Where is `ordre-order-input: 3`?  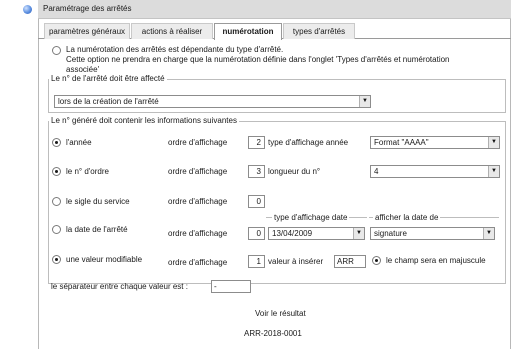
ordre-order-input: 3 is located at coordinates (256, 171).